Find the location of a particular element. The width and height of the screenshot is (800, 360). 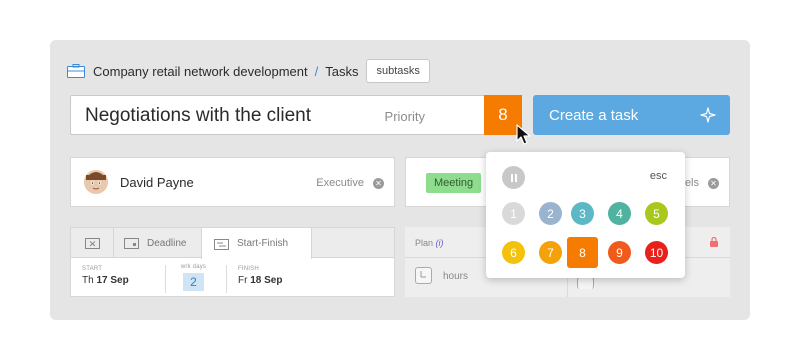

dates-tab-bar: Deadline Start-Finish is located at coordinates (232, 243).